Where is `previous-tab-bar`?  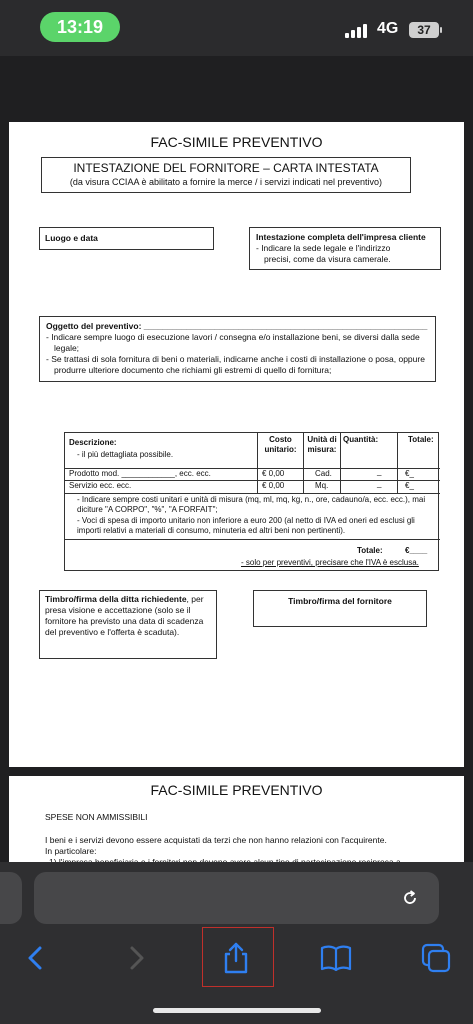
previous-tab-bar is located at coordinates (11, 898).